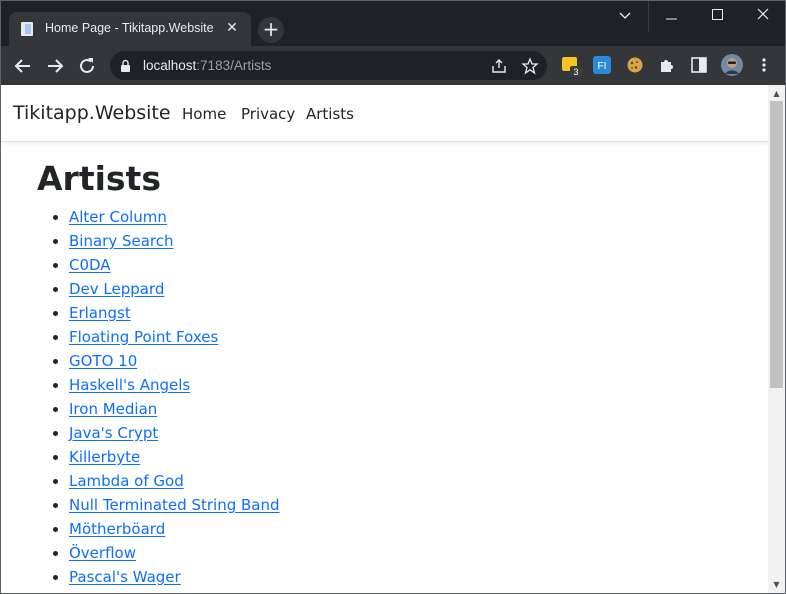  I want to click on site-navbar: Tikitapp.Website Home Privacy Artists, so click(384, 113).